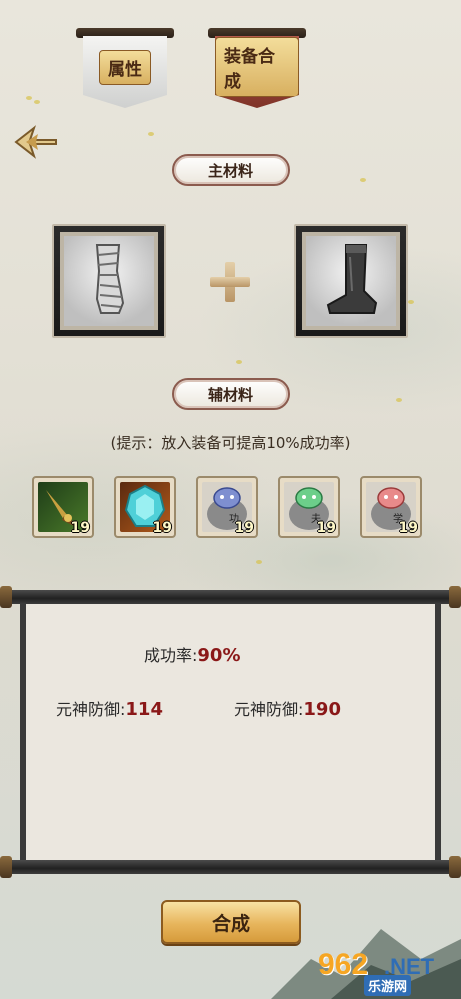 This screenshot has height=999, width=461. I want to click on bandaged-leggings-icon, so click(109, 281).